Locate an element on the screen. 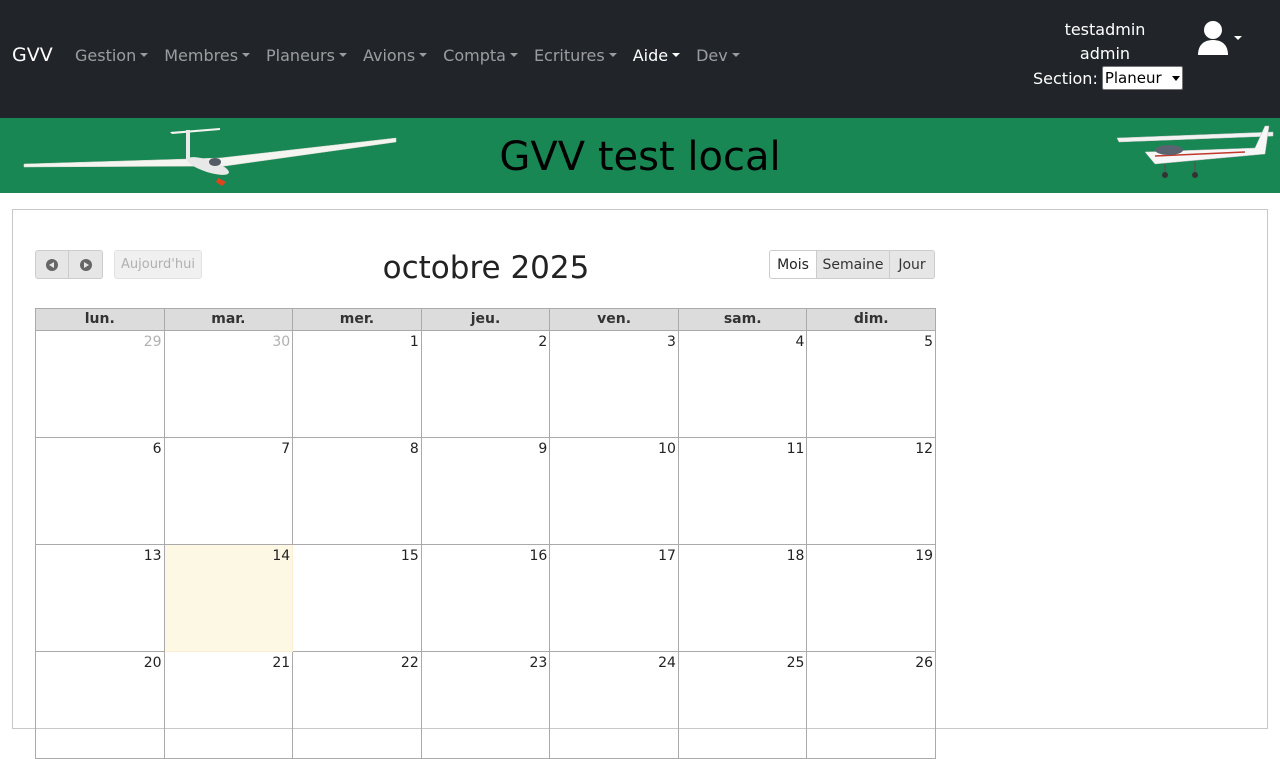 This screenshot has height=759, width=1280. day-cell: 29 is located at coordinates (100, 384).